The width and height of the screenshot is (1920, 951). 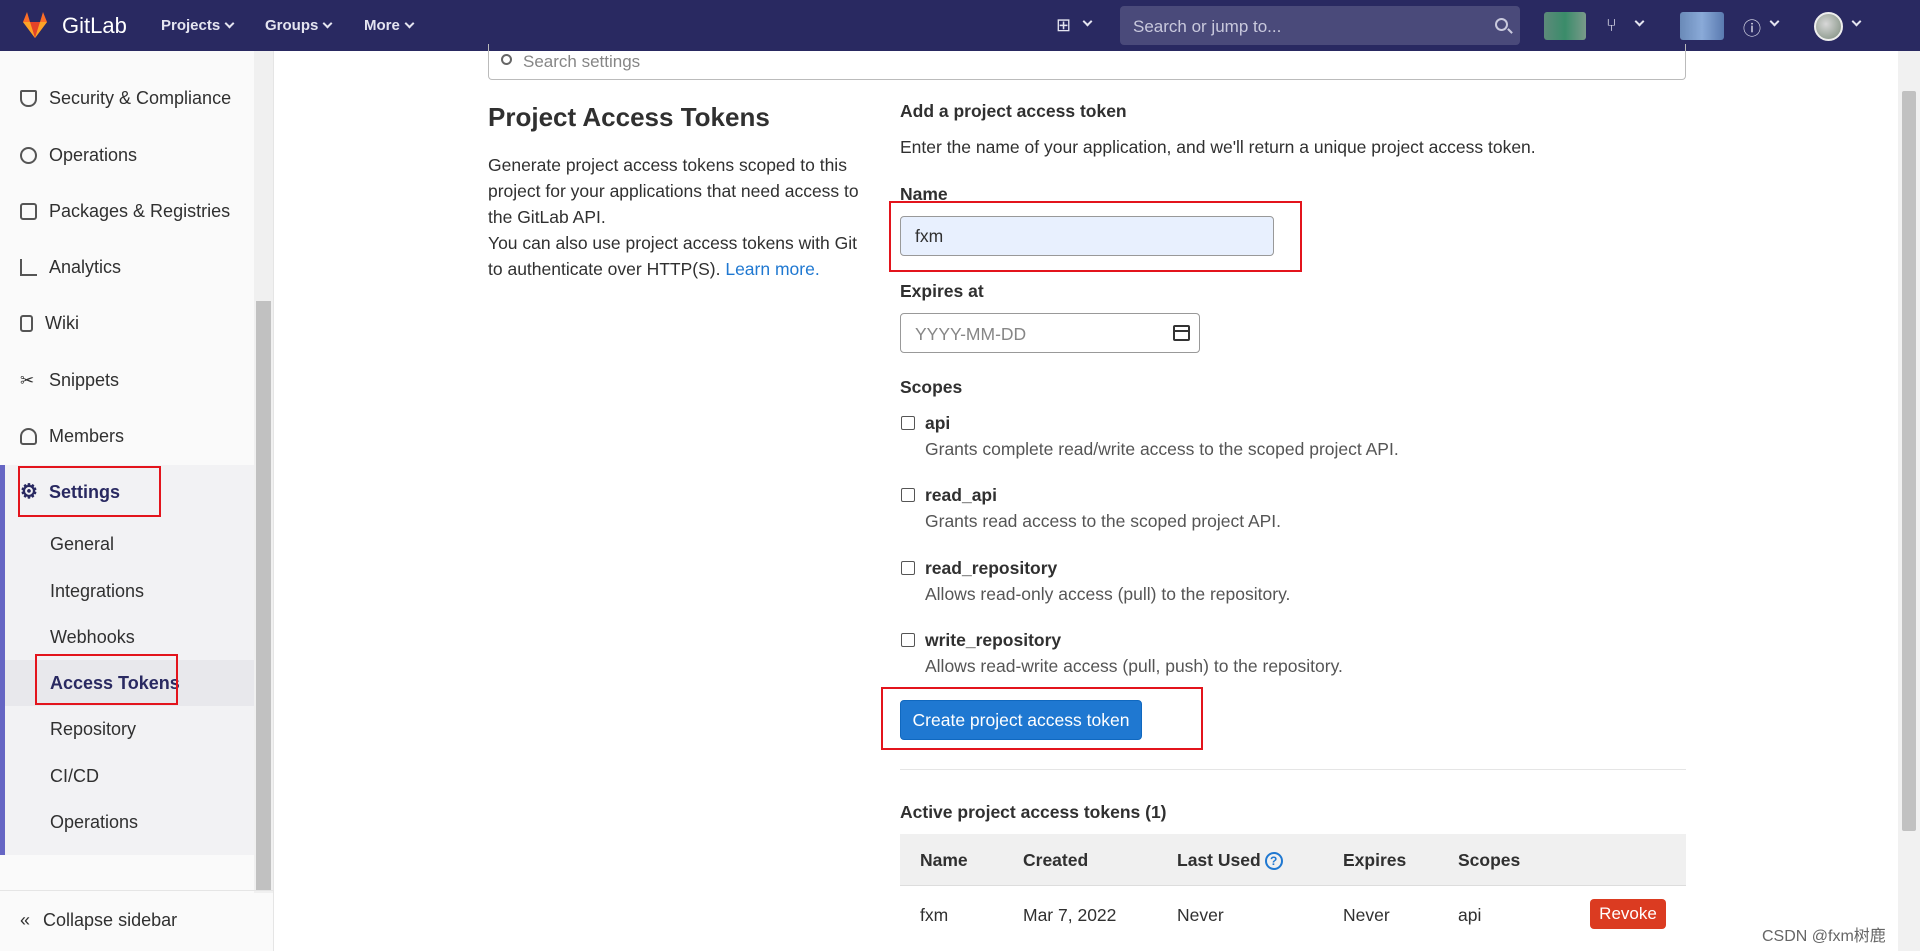 What do you see at coordinates (299, 25) in the screenshot?
I see `nav-groups: Groups` at bounding box center [299, 25].